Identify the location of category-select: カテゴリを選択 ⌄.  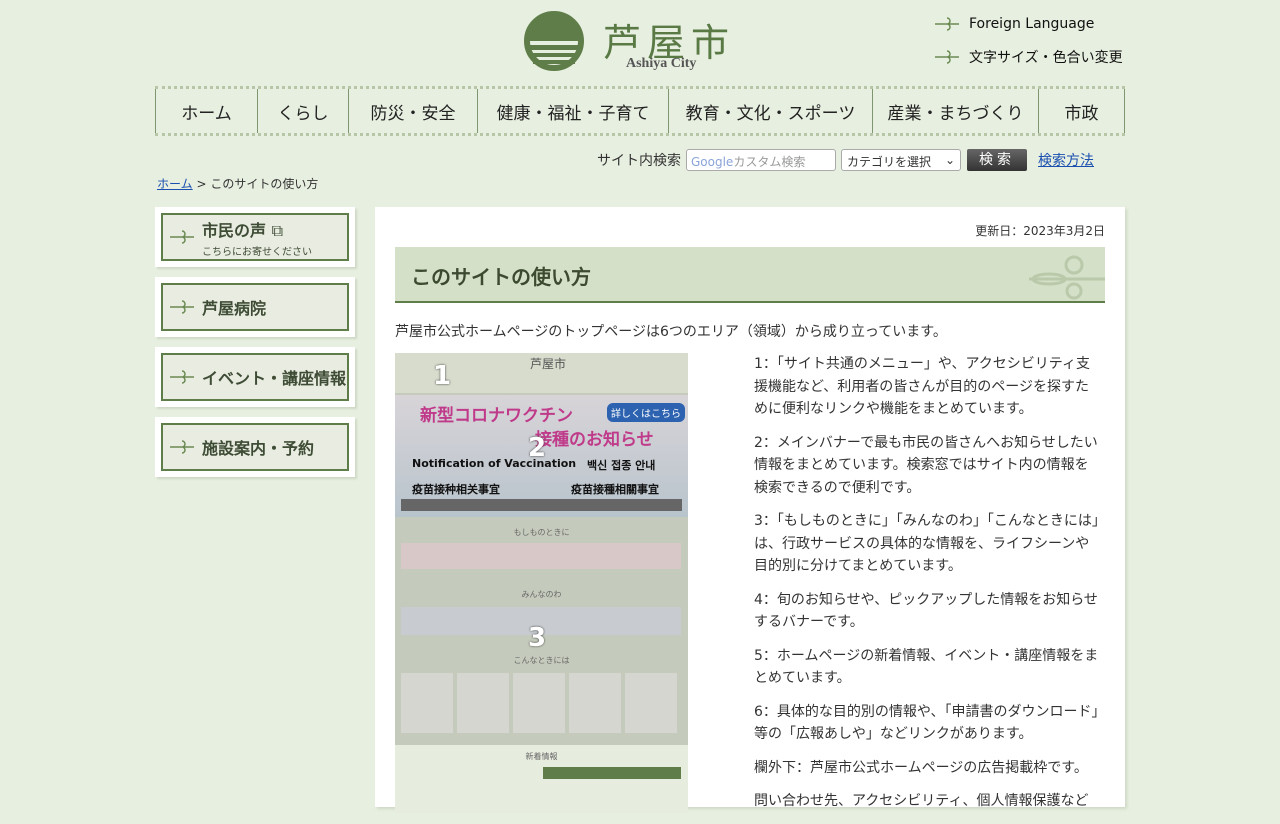
(901, 160).